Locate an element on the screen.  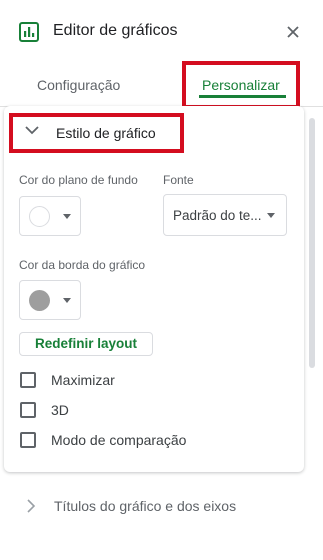
chevron-right-icon is located at coordinates (31, 506).